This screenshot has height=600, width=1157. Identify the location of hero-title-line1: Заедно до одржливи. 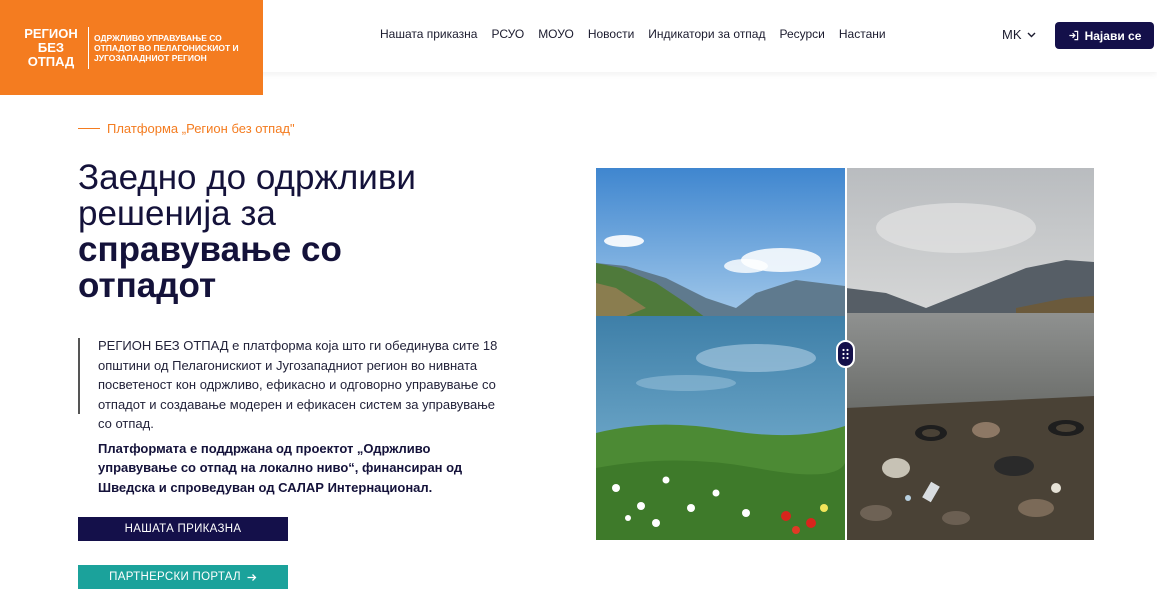
(247, 177).